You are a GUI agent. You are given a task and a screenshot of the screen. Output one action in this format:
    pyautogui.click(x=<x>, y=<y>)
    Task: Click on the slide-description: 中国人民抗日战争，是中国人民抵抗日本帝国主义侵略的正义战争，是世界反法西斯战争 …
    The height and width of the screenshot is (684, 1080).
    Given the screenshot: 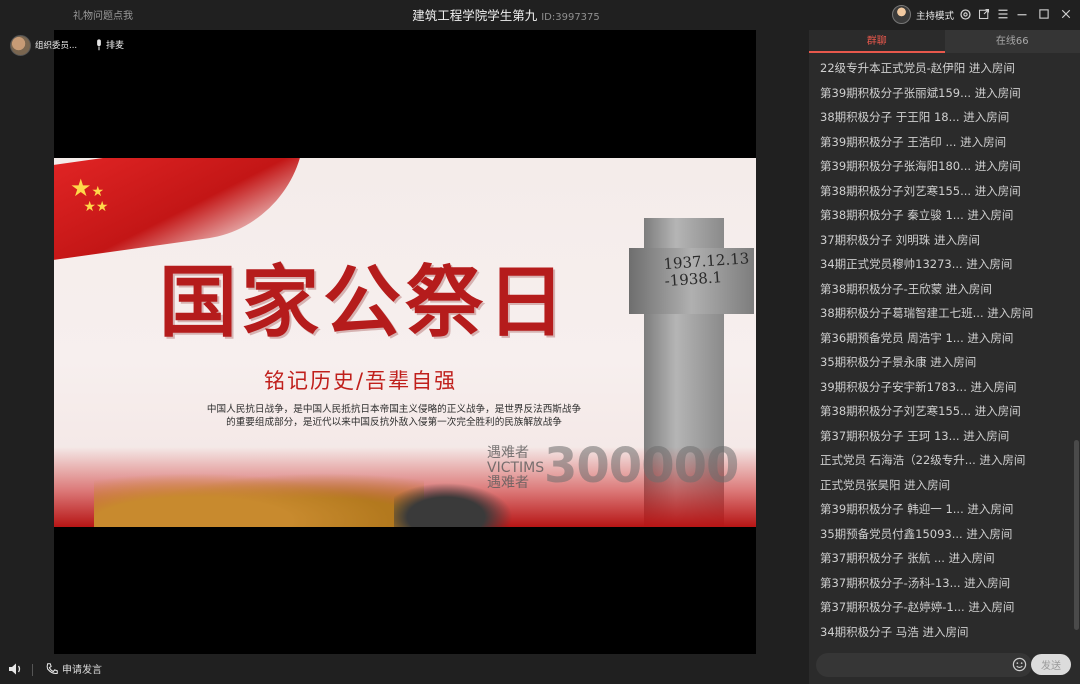 What is the action you would take?
    pyautogui.click(x=394, y=416)
    